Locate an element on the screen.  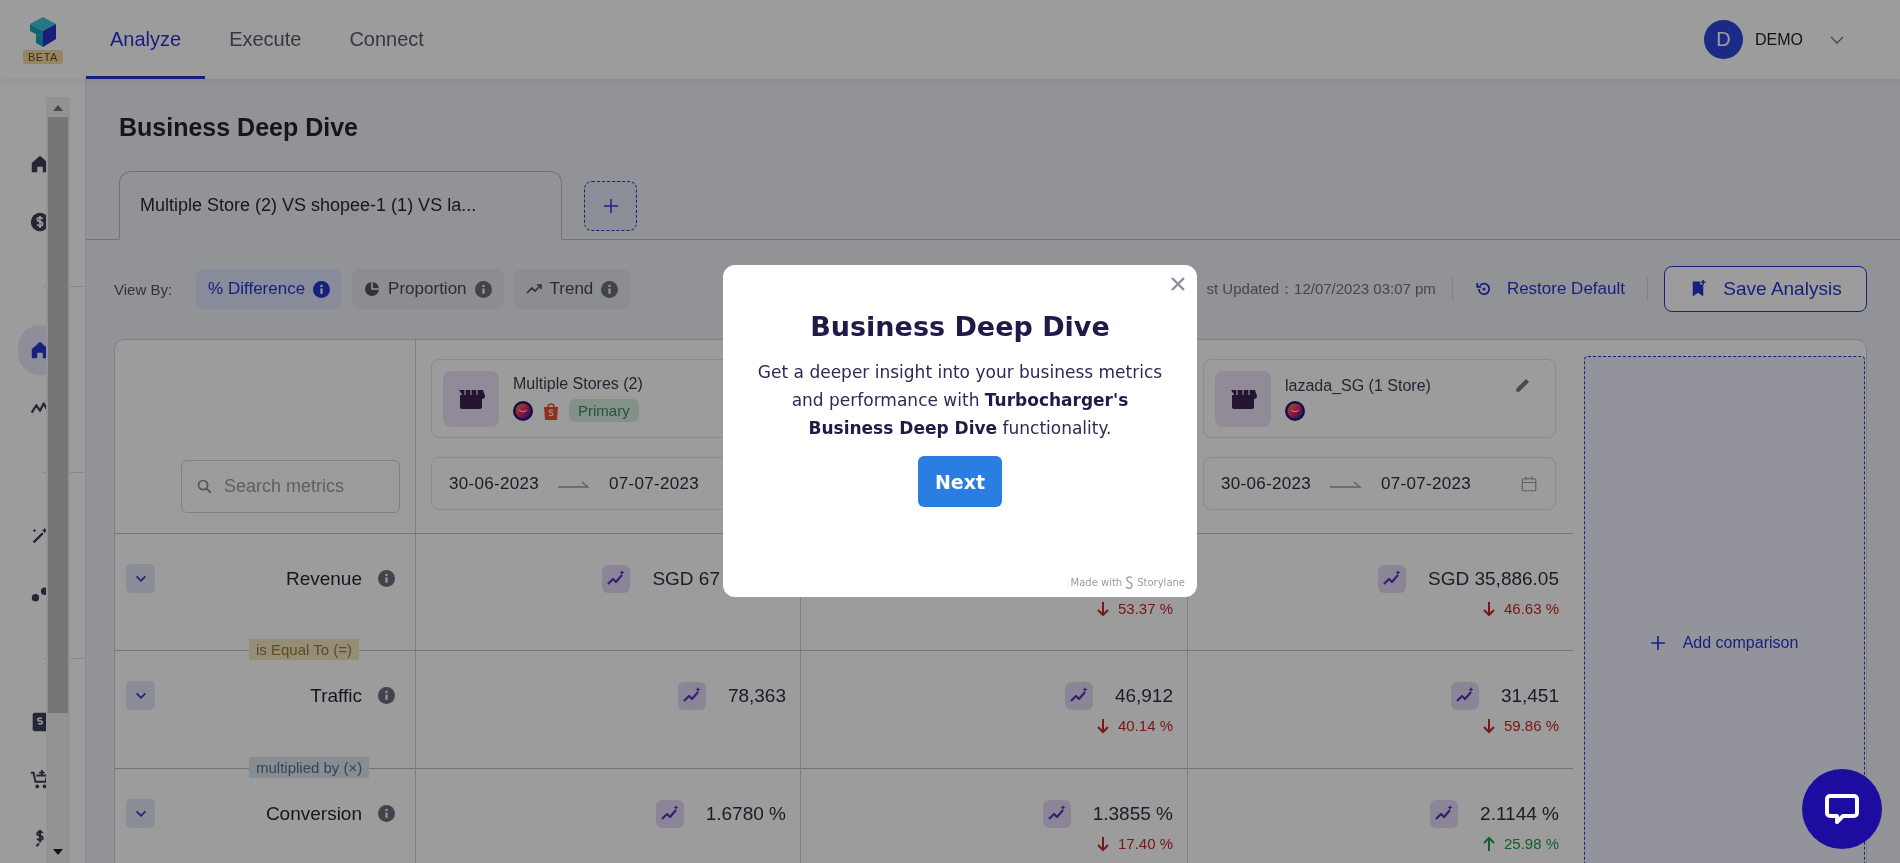
metric-value: 1.3855 % is located at coordinates (1132, 814).